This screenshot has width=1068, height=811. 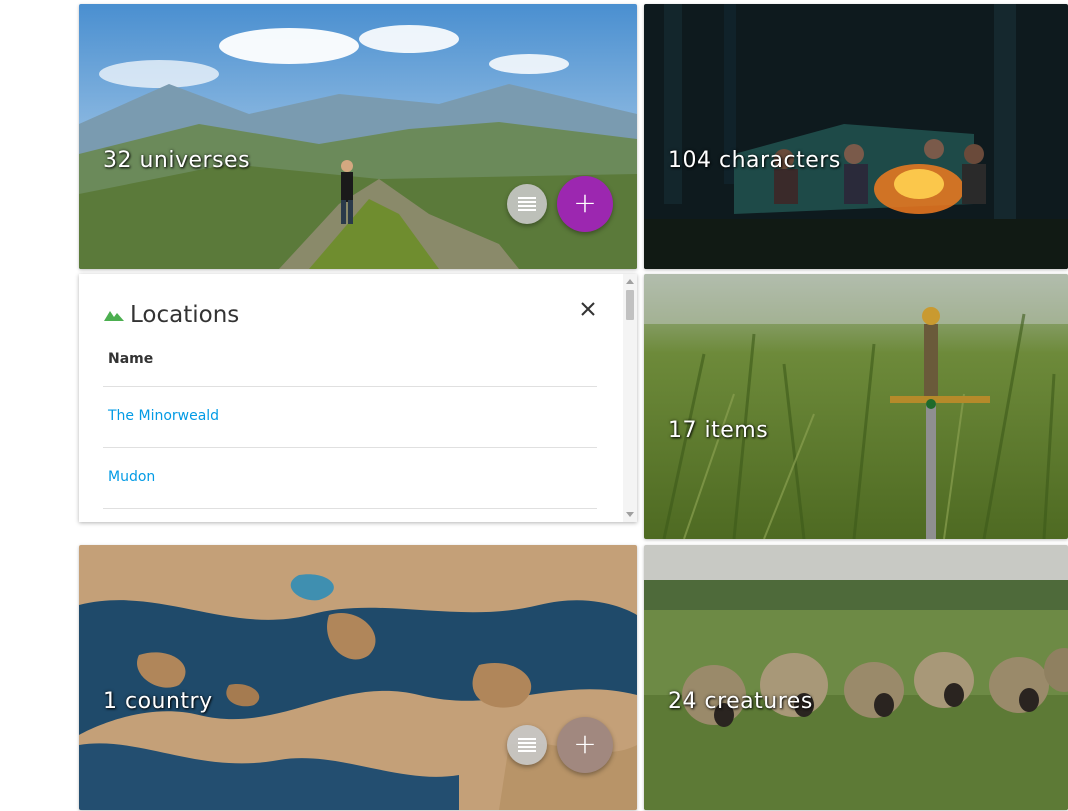 What do you see at coordinates (630, 281) in the screenshot?
I see `scroll-up-arrow-icon` at bounding box center [630, 281].